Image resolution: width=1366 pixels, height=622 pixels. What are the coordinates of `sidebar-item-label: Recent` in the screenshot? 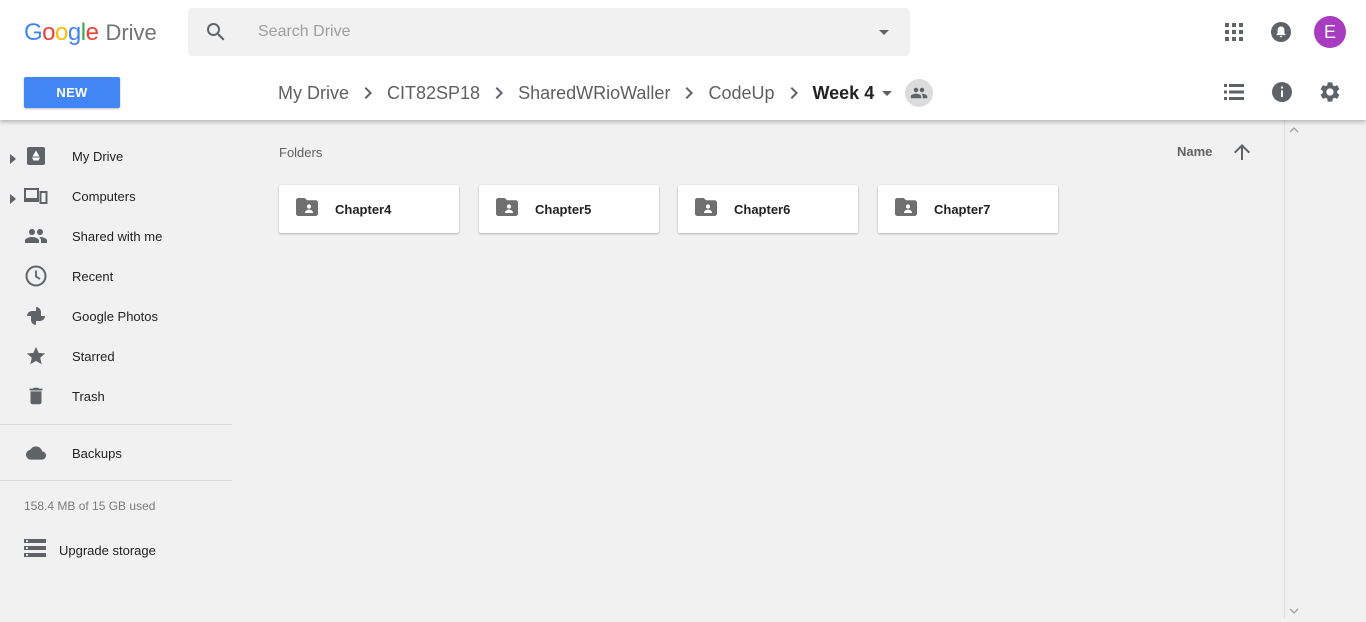 It's located at (93, 276).